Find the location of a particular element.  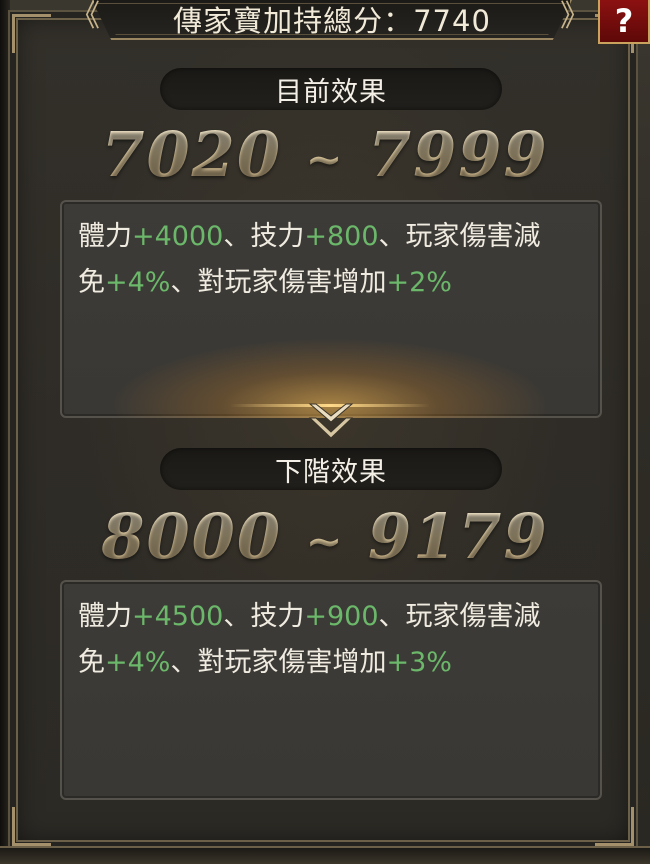

stat-bonus: +800 is located at coordinates (341, 236).